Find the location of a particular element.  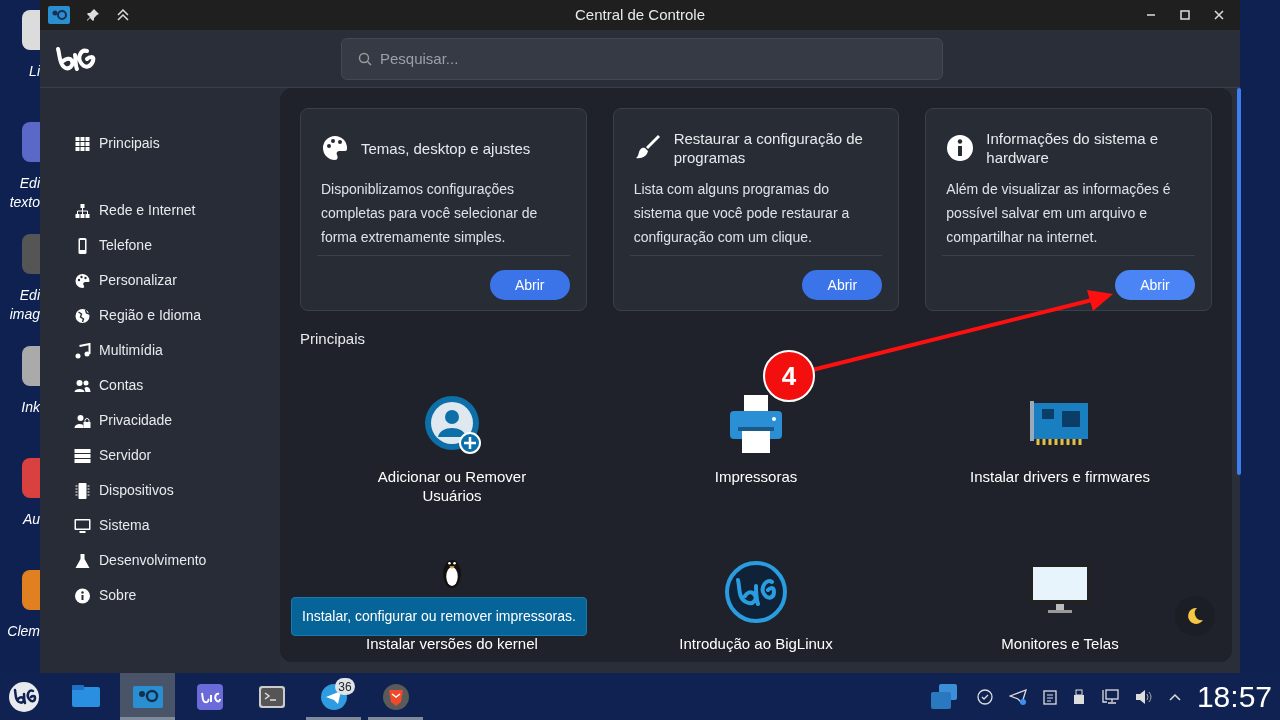

moon-icon is located at coordinates (1195, 616).